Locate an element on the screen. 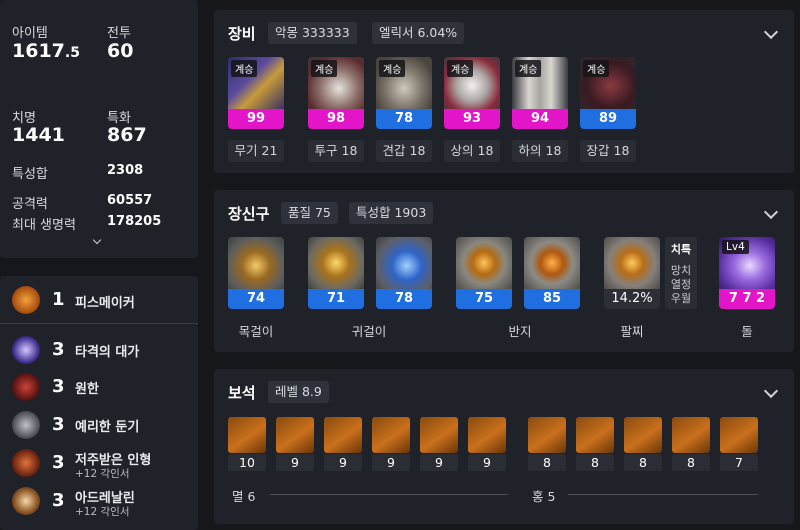  pants-card: 계승 94 is located at coordinates (540, 93).